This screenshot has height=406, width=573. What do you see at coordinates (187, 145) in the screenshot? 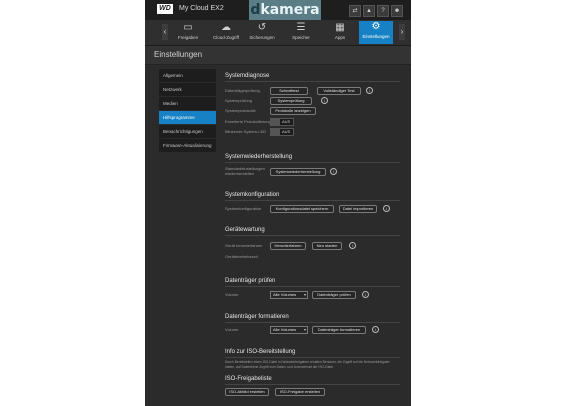
I see `sidebar-item-firmware: Firmware-Aktualisierung` at bounding box center [187, 145].